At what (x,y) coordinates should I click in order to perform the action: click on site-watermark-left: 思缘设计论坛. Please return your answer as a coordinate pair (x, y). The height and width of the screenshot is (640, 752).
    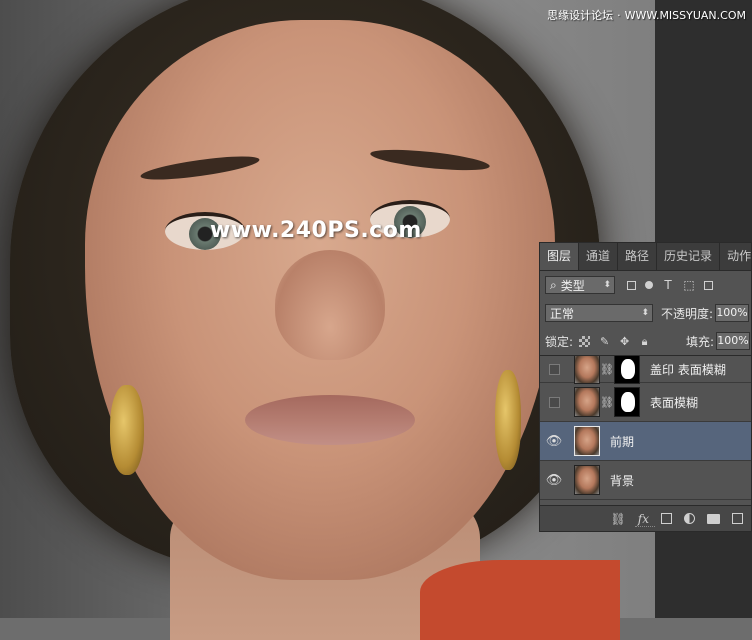
    Looking at the image, I should click on (580, 15).